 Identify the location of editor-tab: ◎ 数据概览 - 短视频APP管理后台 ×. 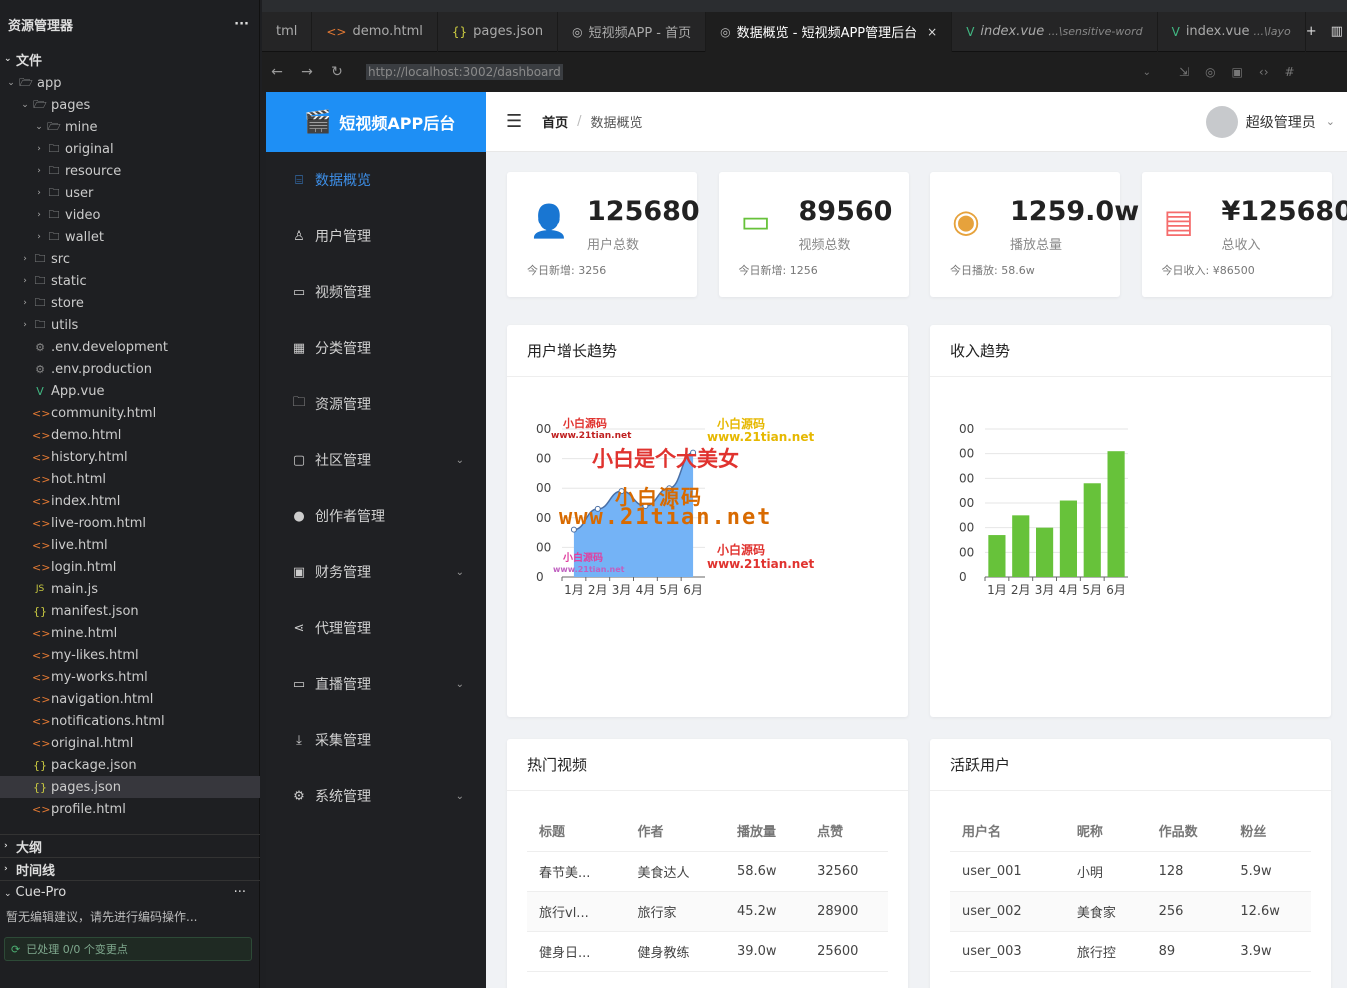
(829, 31).